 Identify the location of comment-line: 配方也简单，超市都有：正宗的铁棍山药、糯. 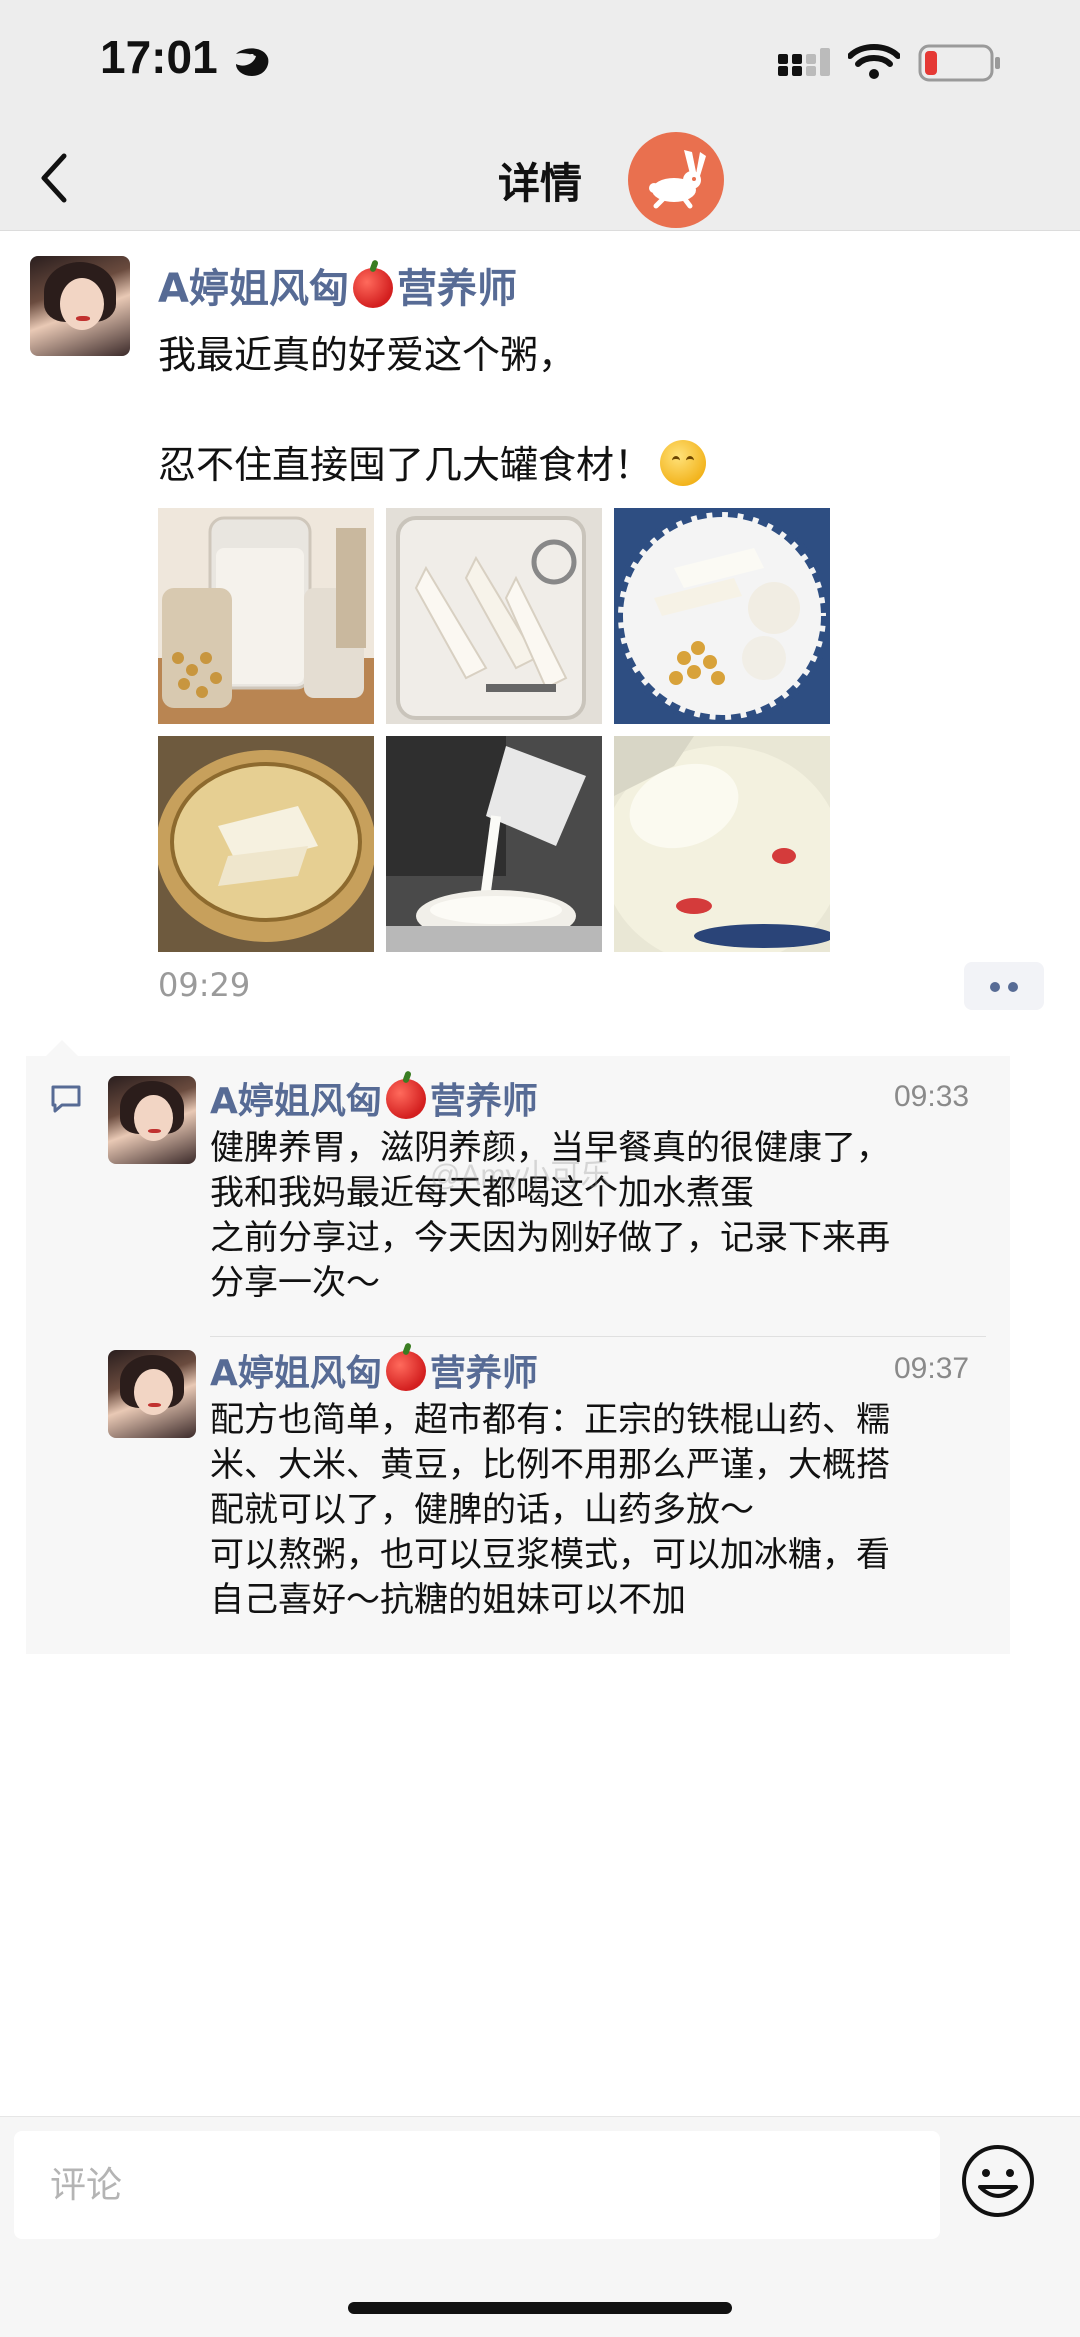
(550, 1420).